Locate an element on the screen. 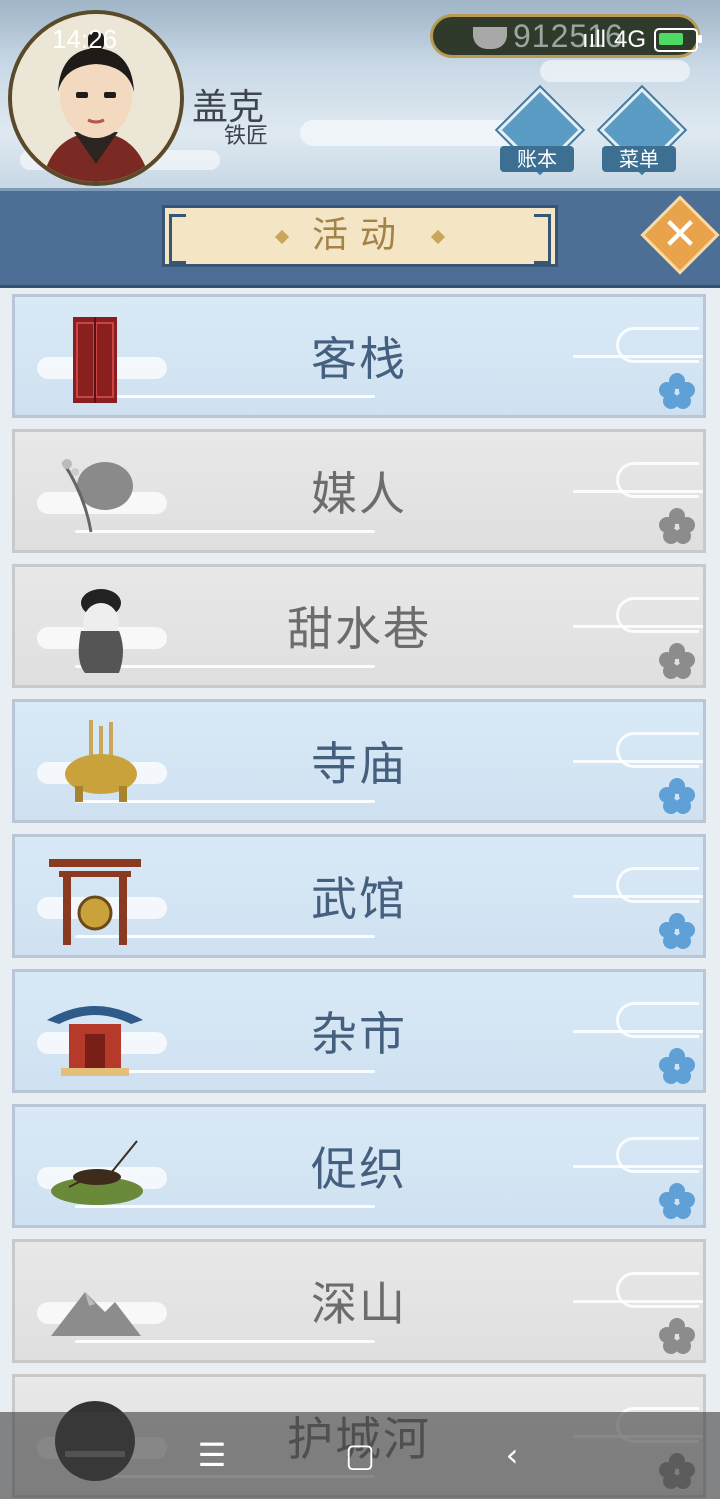  location-label: 媒人 is located at coordinates (359, 494).